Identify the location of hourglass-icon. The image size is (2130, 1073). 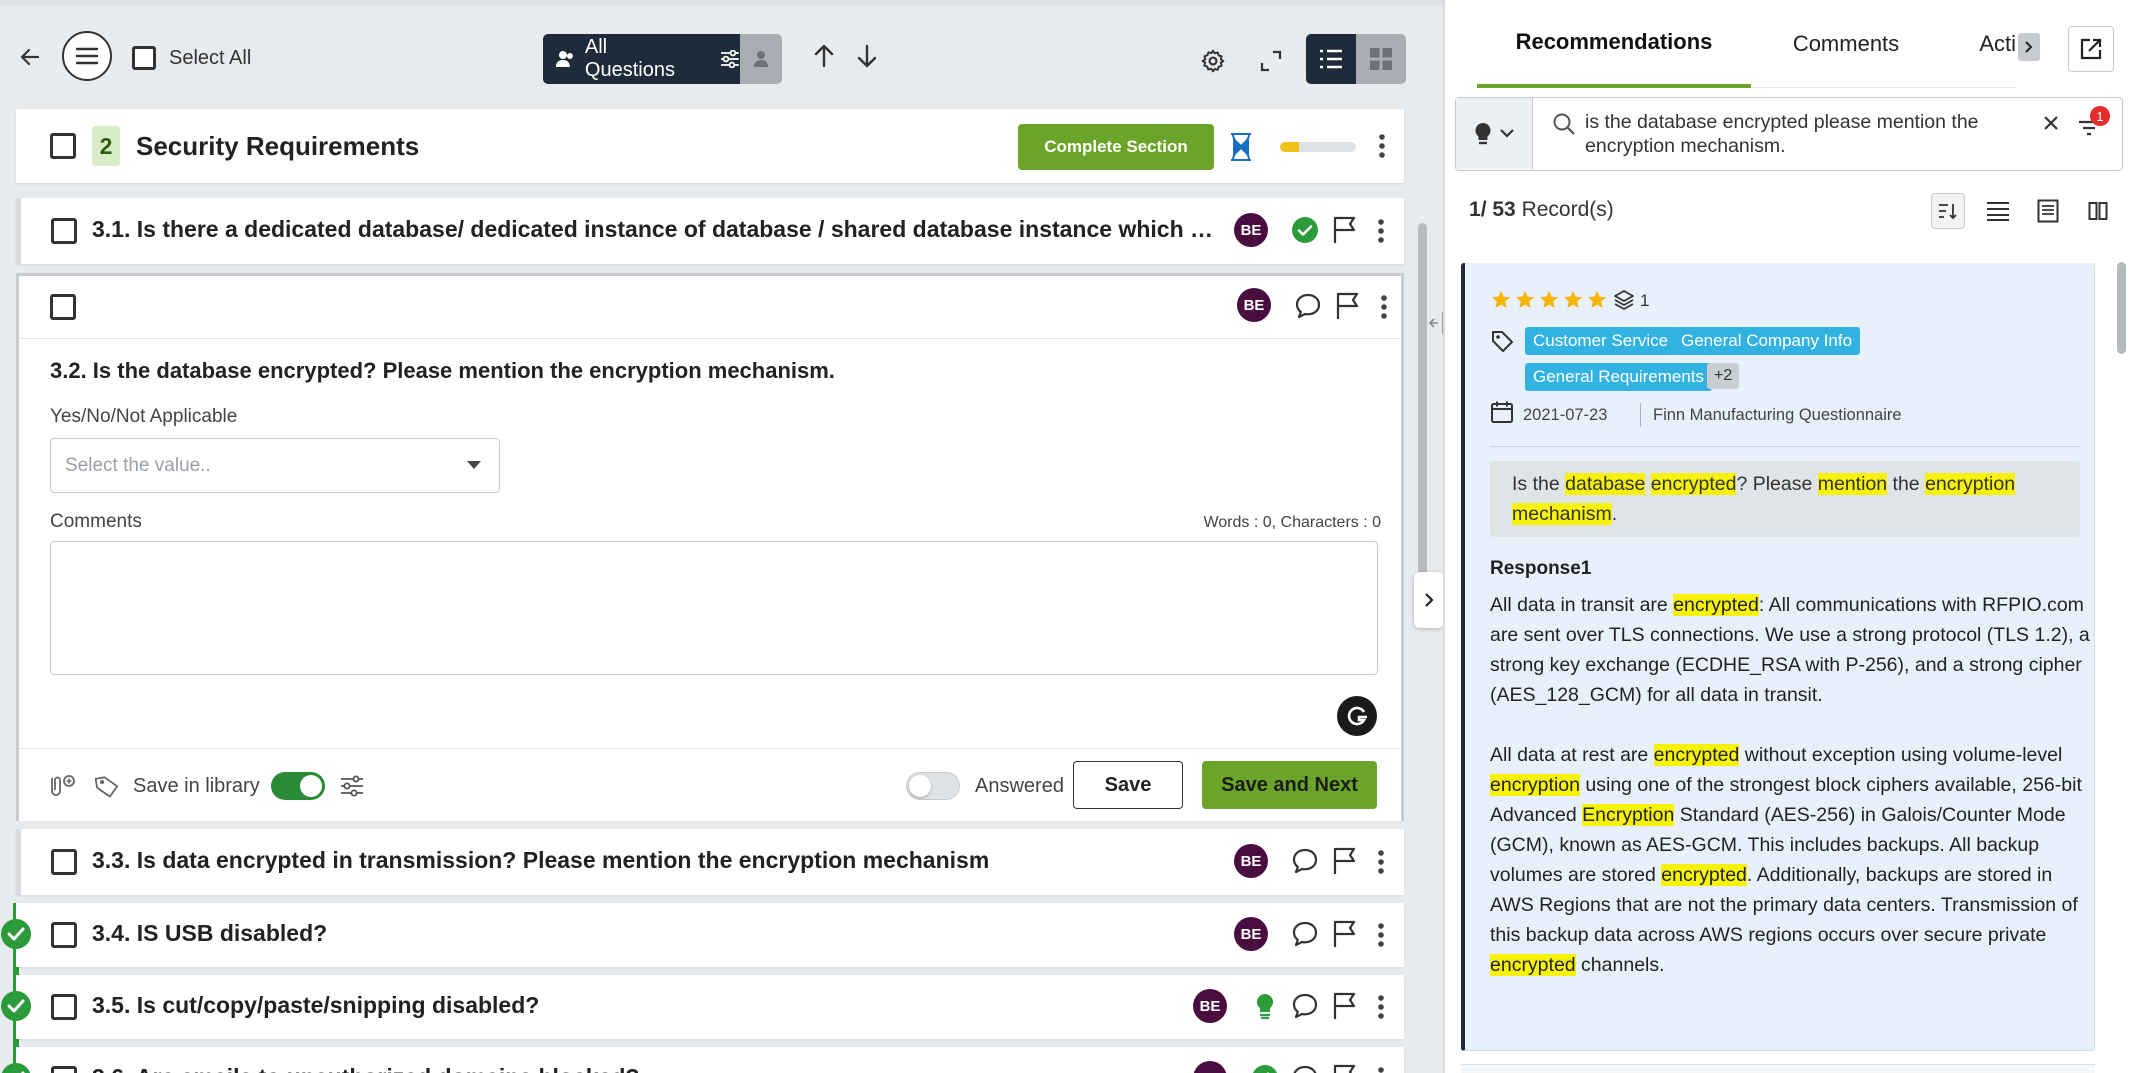
(1241, 147).